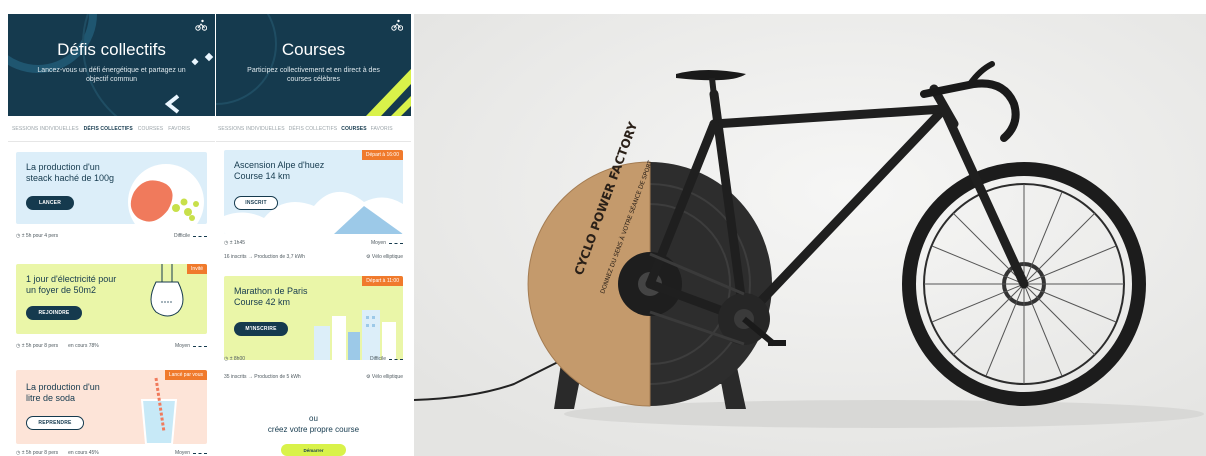 The image size is (1206, 456). Describe the element at coordinates (111, 49) in the screenshot. I see `hero-title: Défis collectifs` at that location.